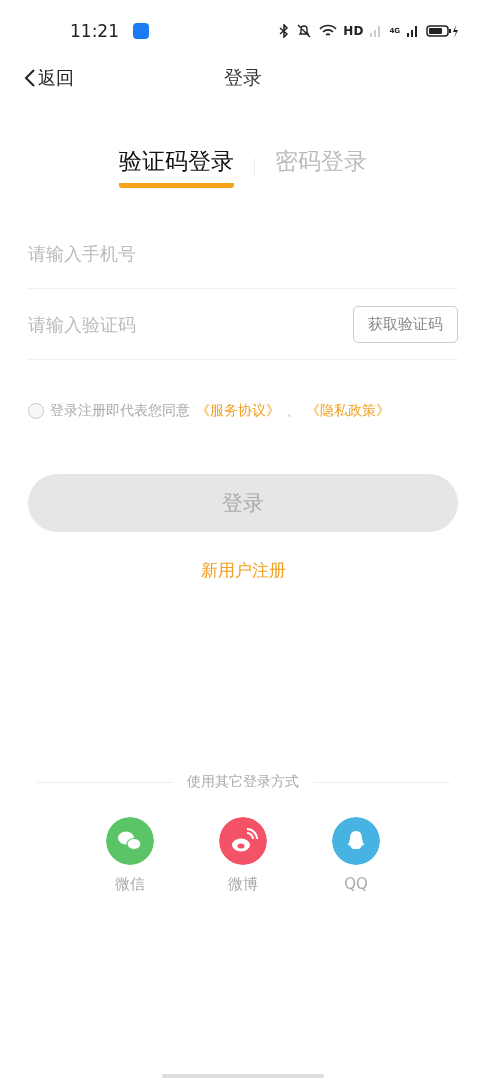 This screenshot has height=1080, width=486. Describe the element at coordinates (243, 855) in the screenshot. I see `social-login-button: 微博` at that location.